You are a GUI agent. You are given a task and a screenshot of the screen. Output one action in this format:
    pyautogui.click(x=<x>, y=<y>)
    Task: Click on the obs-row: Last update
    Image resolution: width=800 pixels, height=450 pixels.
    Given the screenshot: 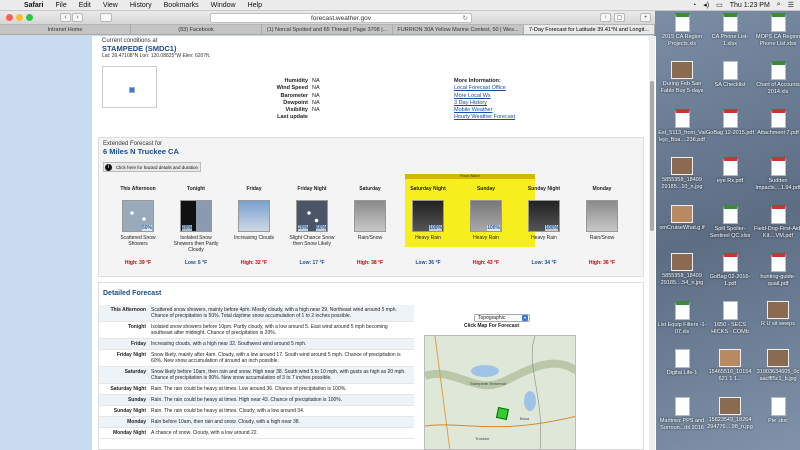 What is the action you would take?
    pyautogui.click(x=286, y=117)
    